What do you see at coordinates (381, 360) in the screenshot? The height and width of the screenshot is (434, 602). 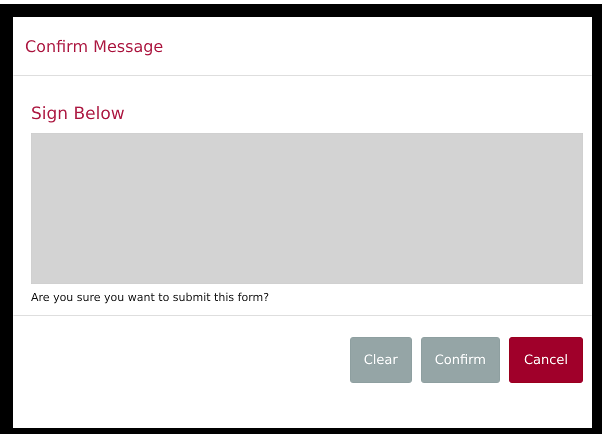 I see `dialog-button: Clear` at bounding box center [381, 360].